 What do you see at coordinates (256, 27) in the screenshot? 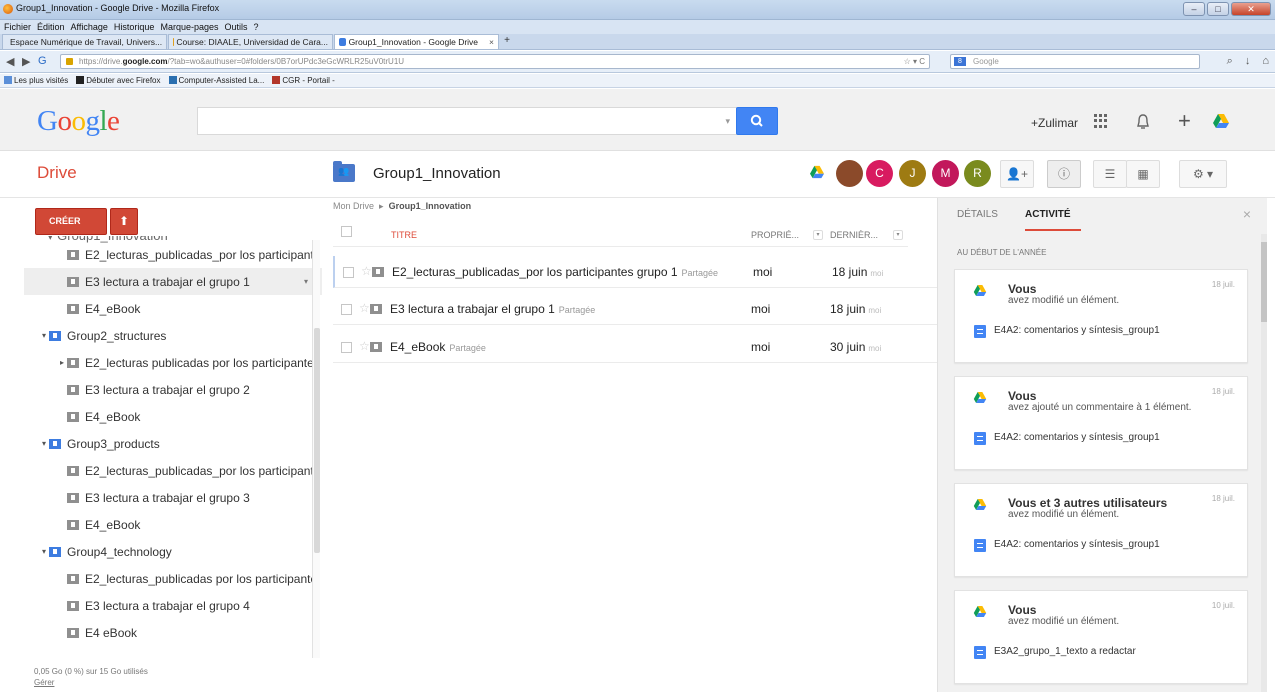
I see `menu-help: ?` at bounding box center [256, 27].